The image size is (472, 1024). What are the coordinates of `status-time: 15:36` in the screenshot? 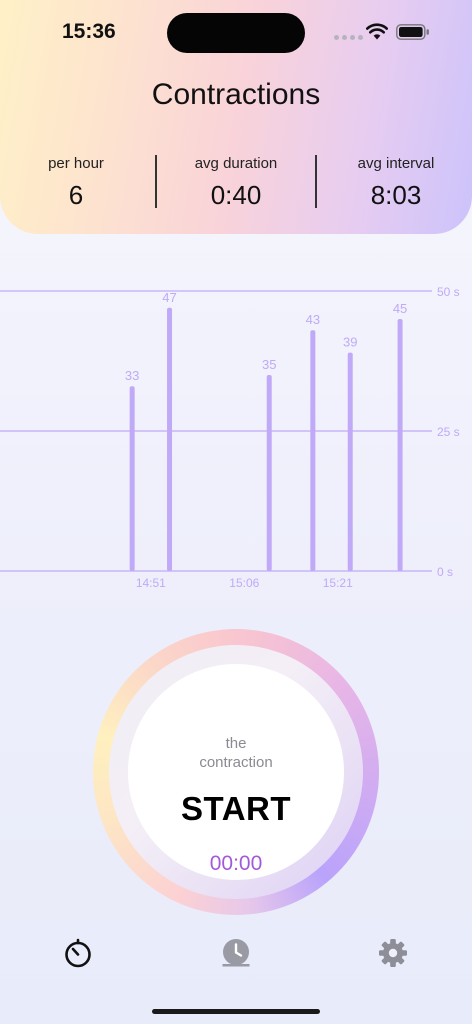 It's located at (89, 31).